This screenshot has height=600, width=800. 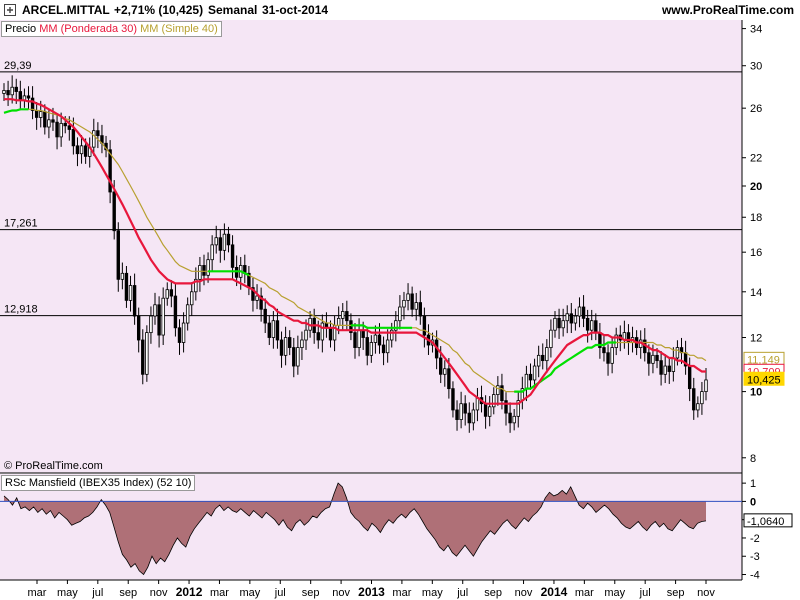 I want to click on y-tick-label: 20, so click(x=756, y=187).